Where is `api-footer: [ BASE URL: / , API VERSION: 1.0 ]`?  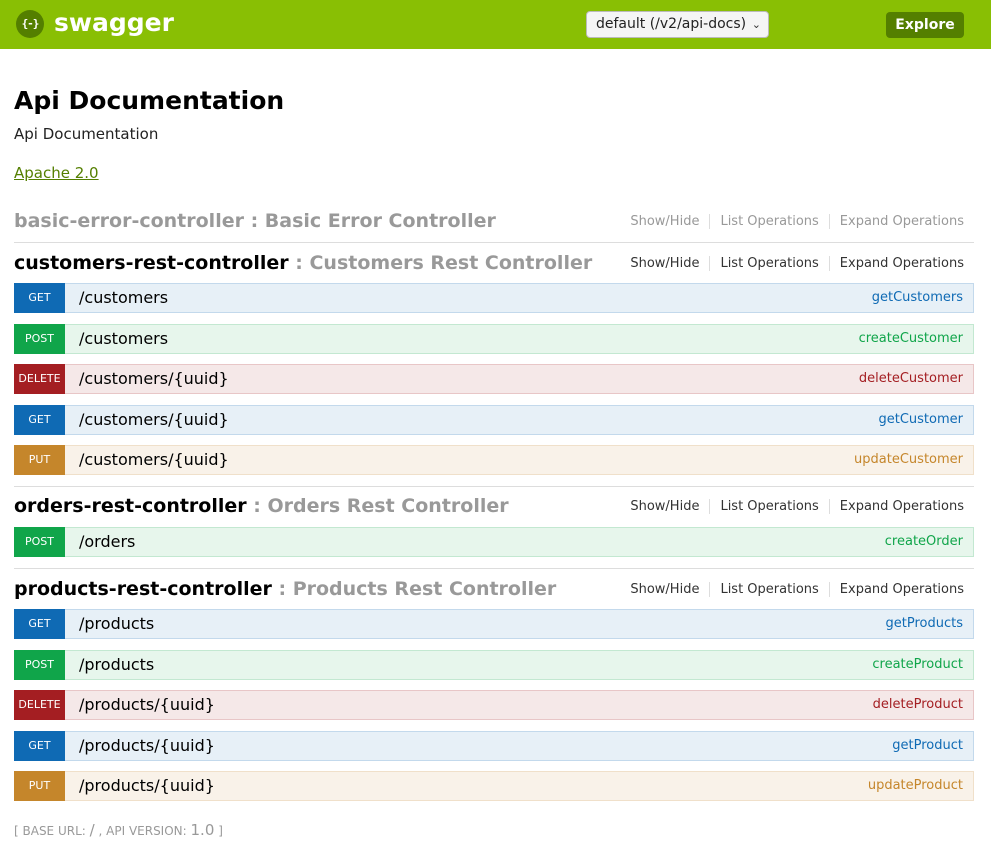
api-footer: [ BASE URL: / , API VERSION: 1.0 ] is located at coordinates (118, 830).